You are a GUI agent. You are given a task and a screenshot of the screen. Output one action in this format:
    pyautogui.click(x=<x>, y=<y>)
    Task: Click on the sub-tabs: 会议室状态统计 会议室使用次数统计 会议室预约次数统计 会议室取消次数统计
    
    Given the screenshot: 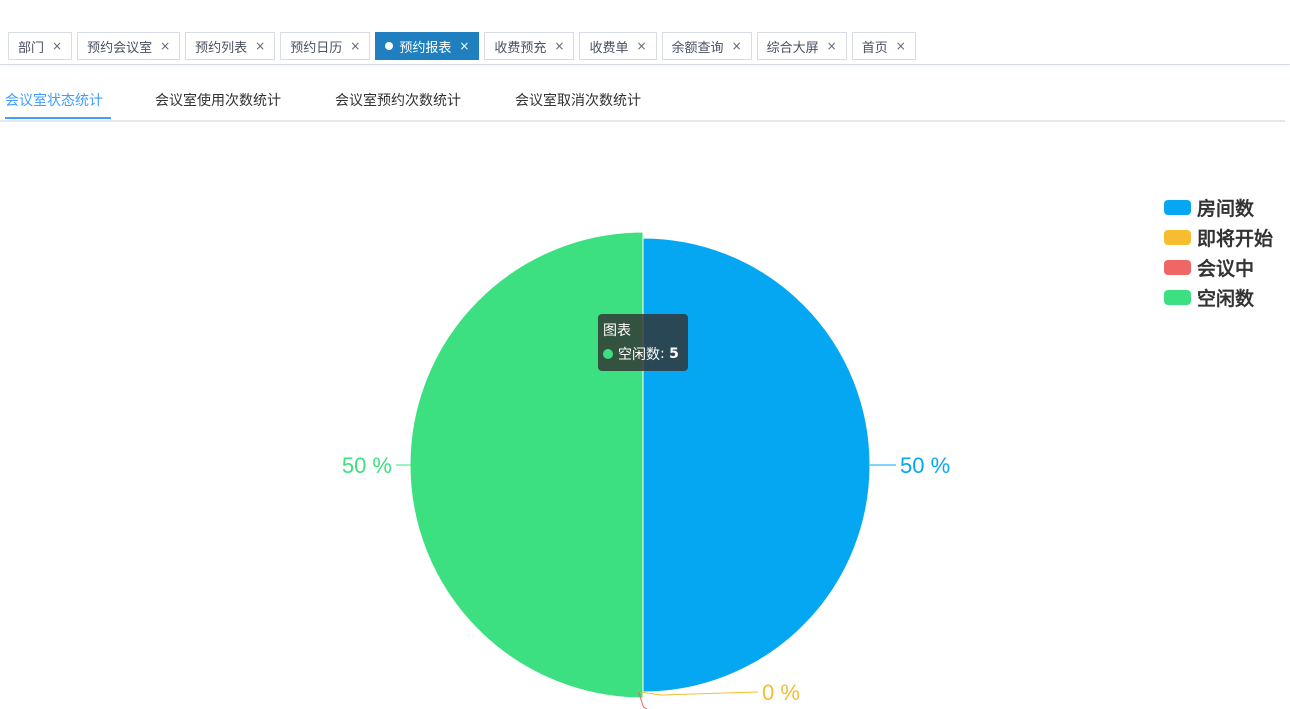 What is the action you would take?
    pyautogui.click(x=642, y=103)
    